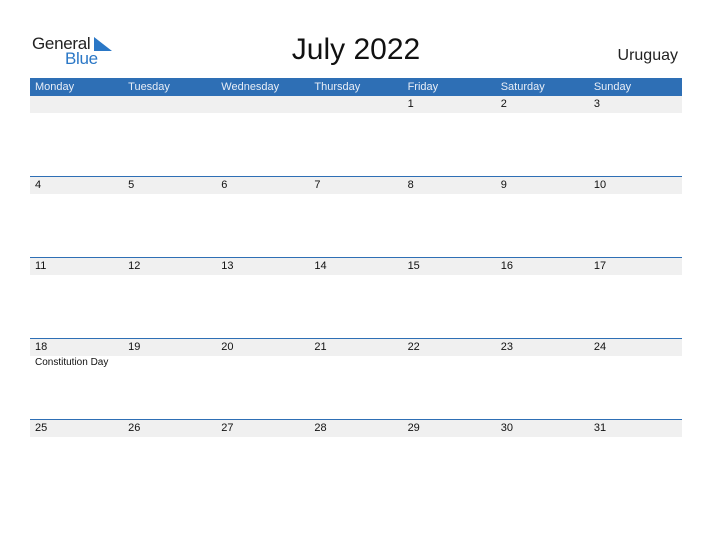  What do you see at coordinates (413, 266) in the screenshot?
I see `day-number: 15` at bounding box center [413, 266].